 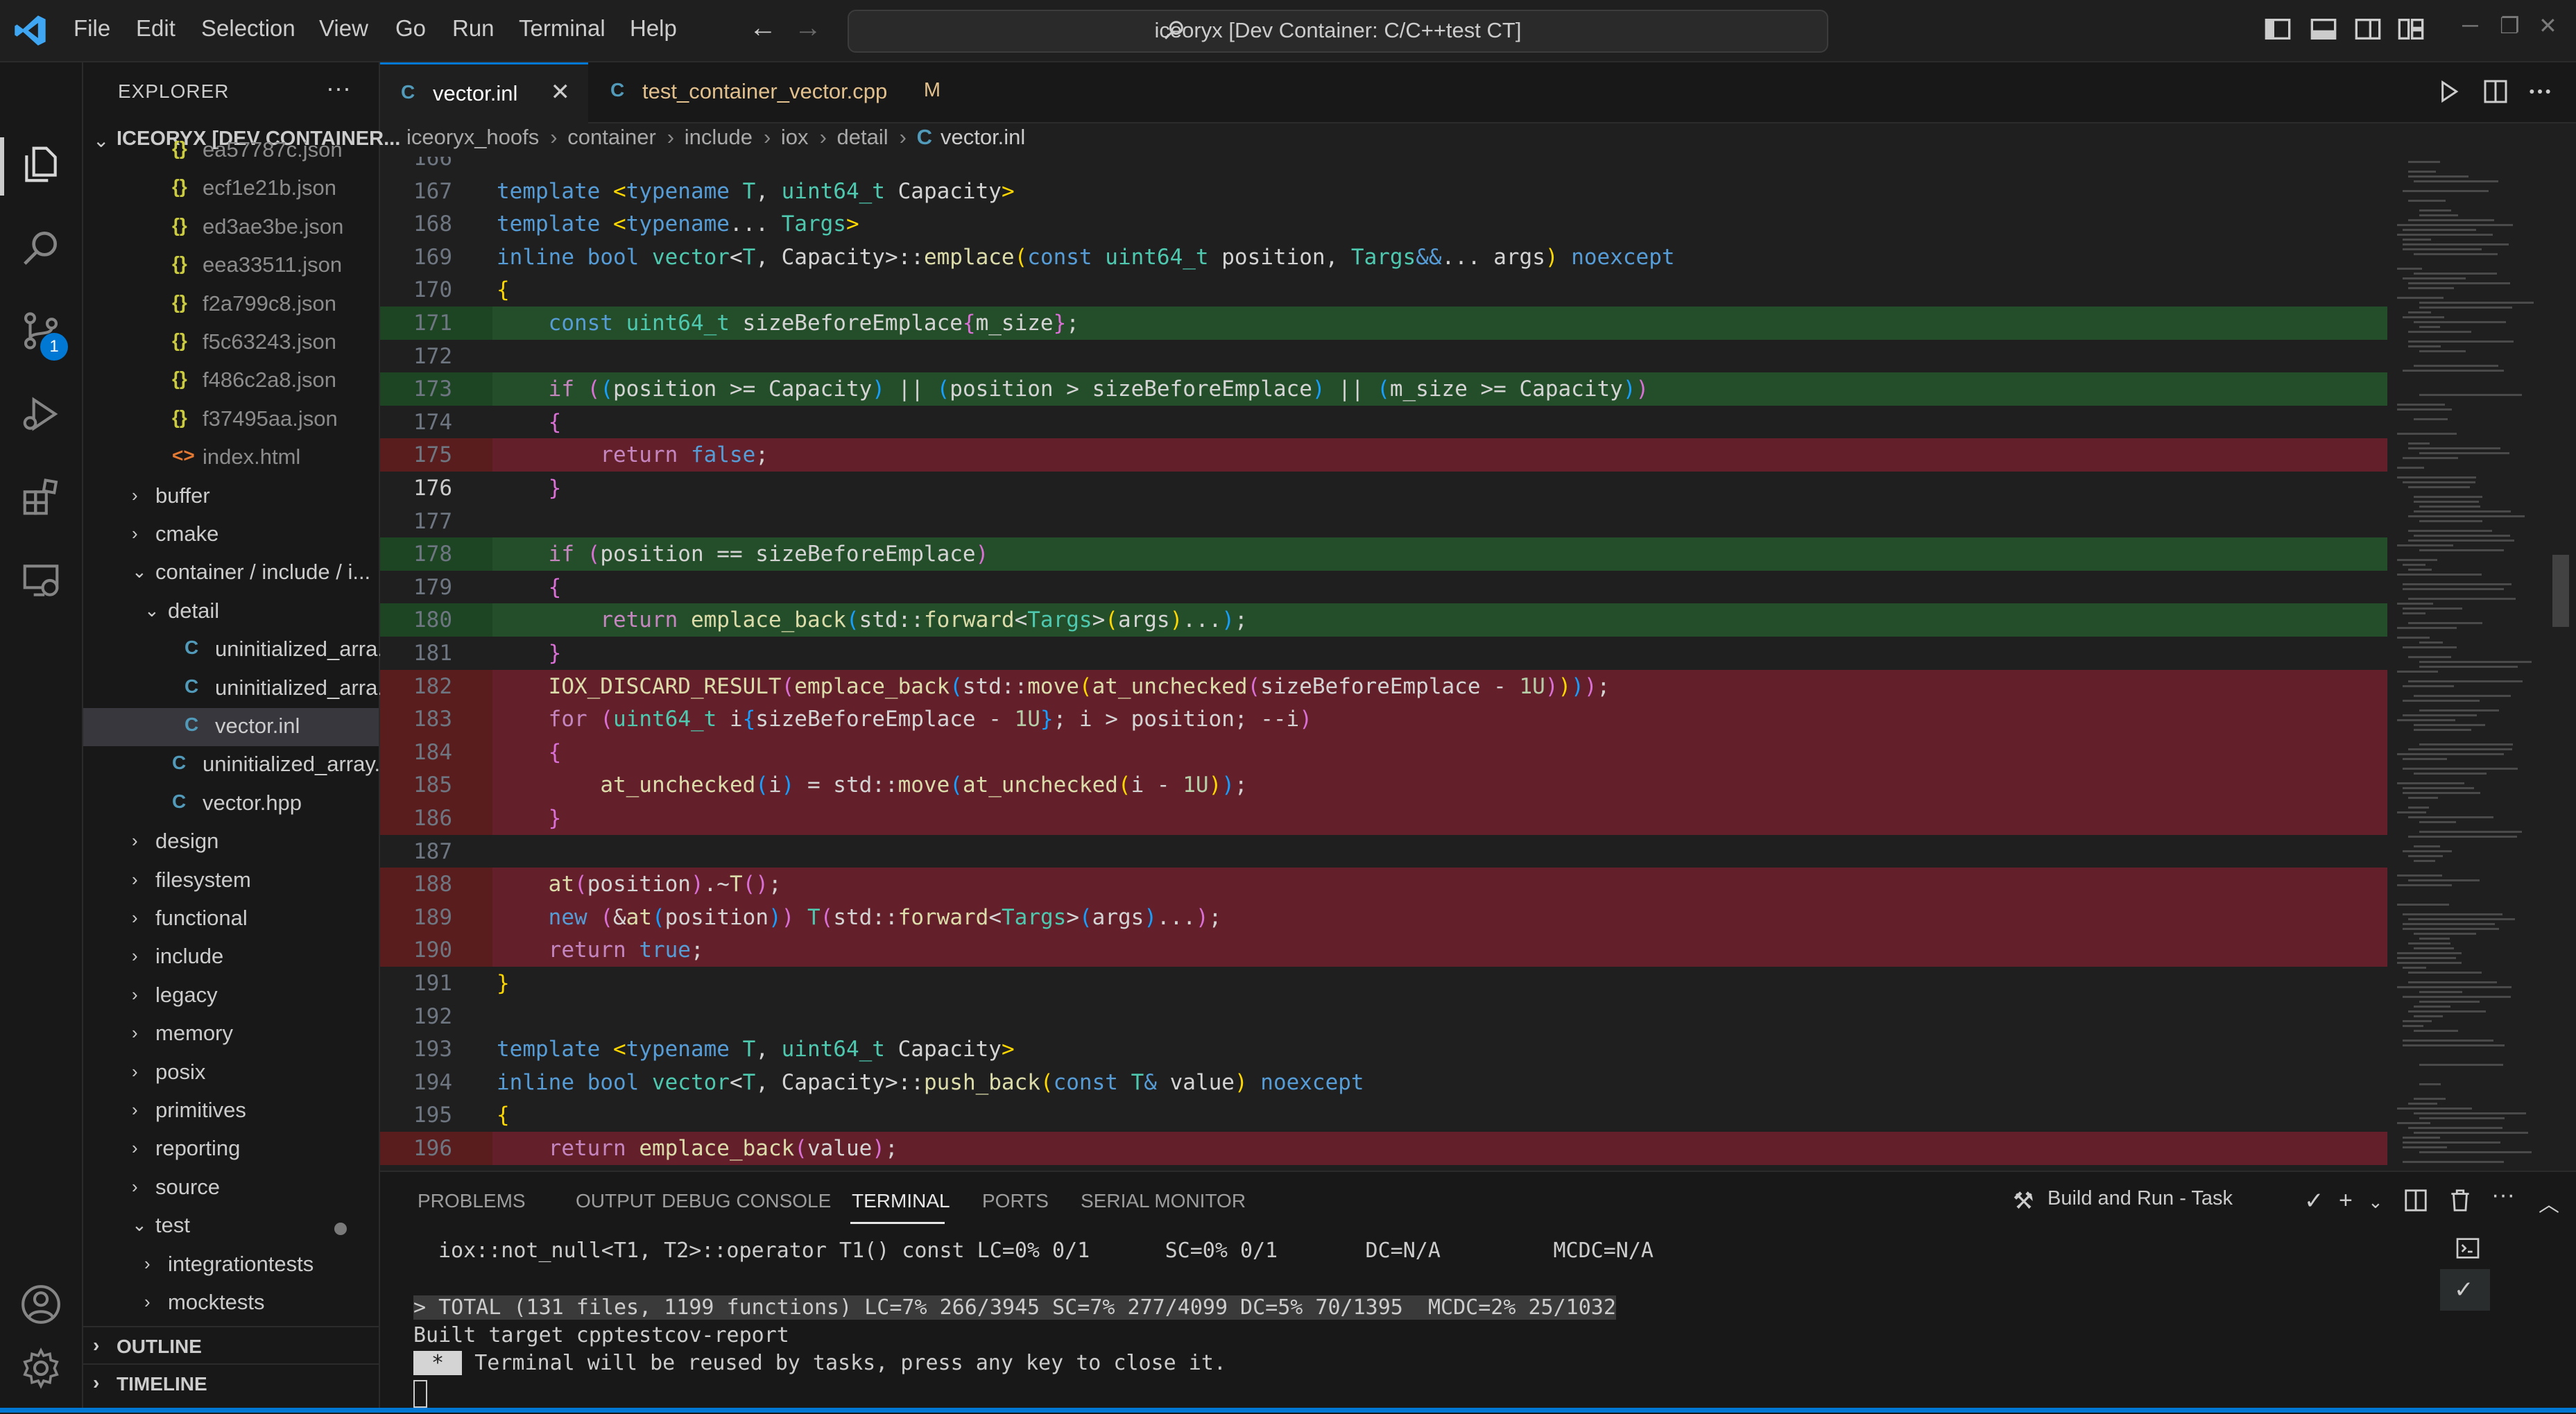 I want to click on code-line: 172, so click(x=1383, y=356).